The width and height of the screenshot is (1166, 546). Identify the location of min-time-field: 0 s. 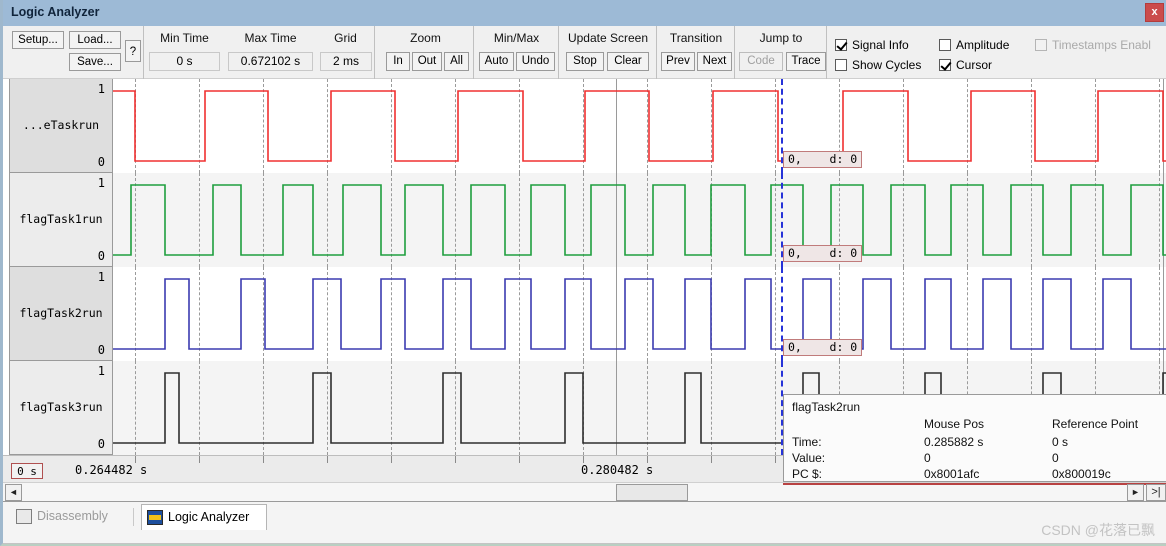
(184, 61).